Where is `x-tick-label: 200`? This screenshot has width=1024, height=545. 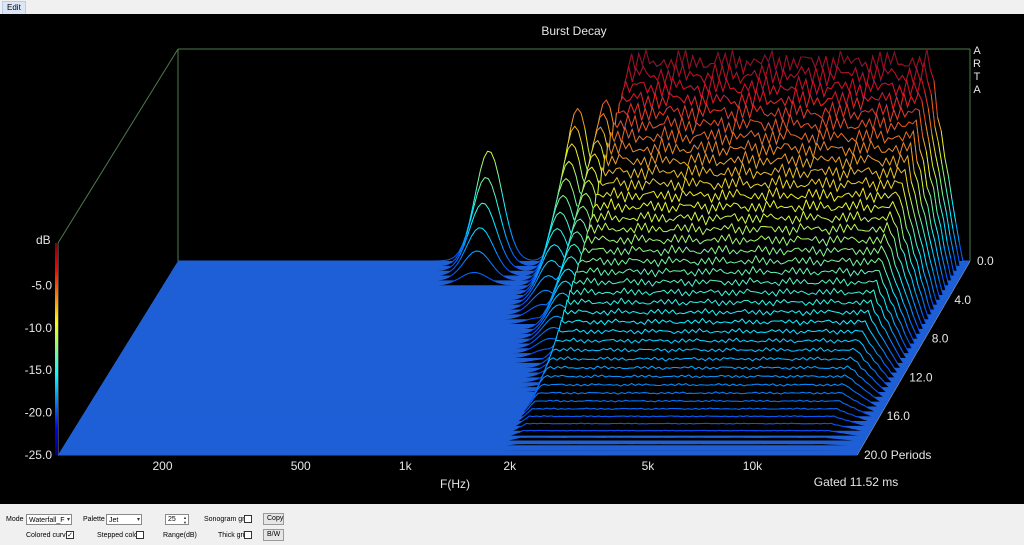
x-tick-label: 200 is located at coordinates (163, 466).